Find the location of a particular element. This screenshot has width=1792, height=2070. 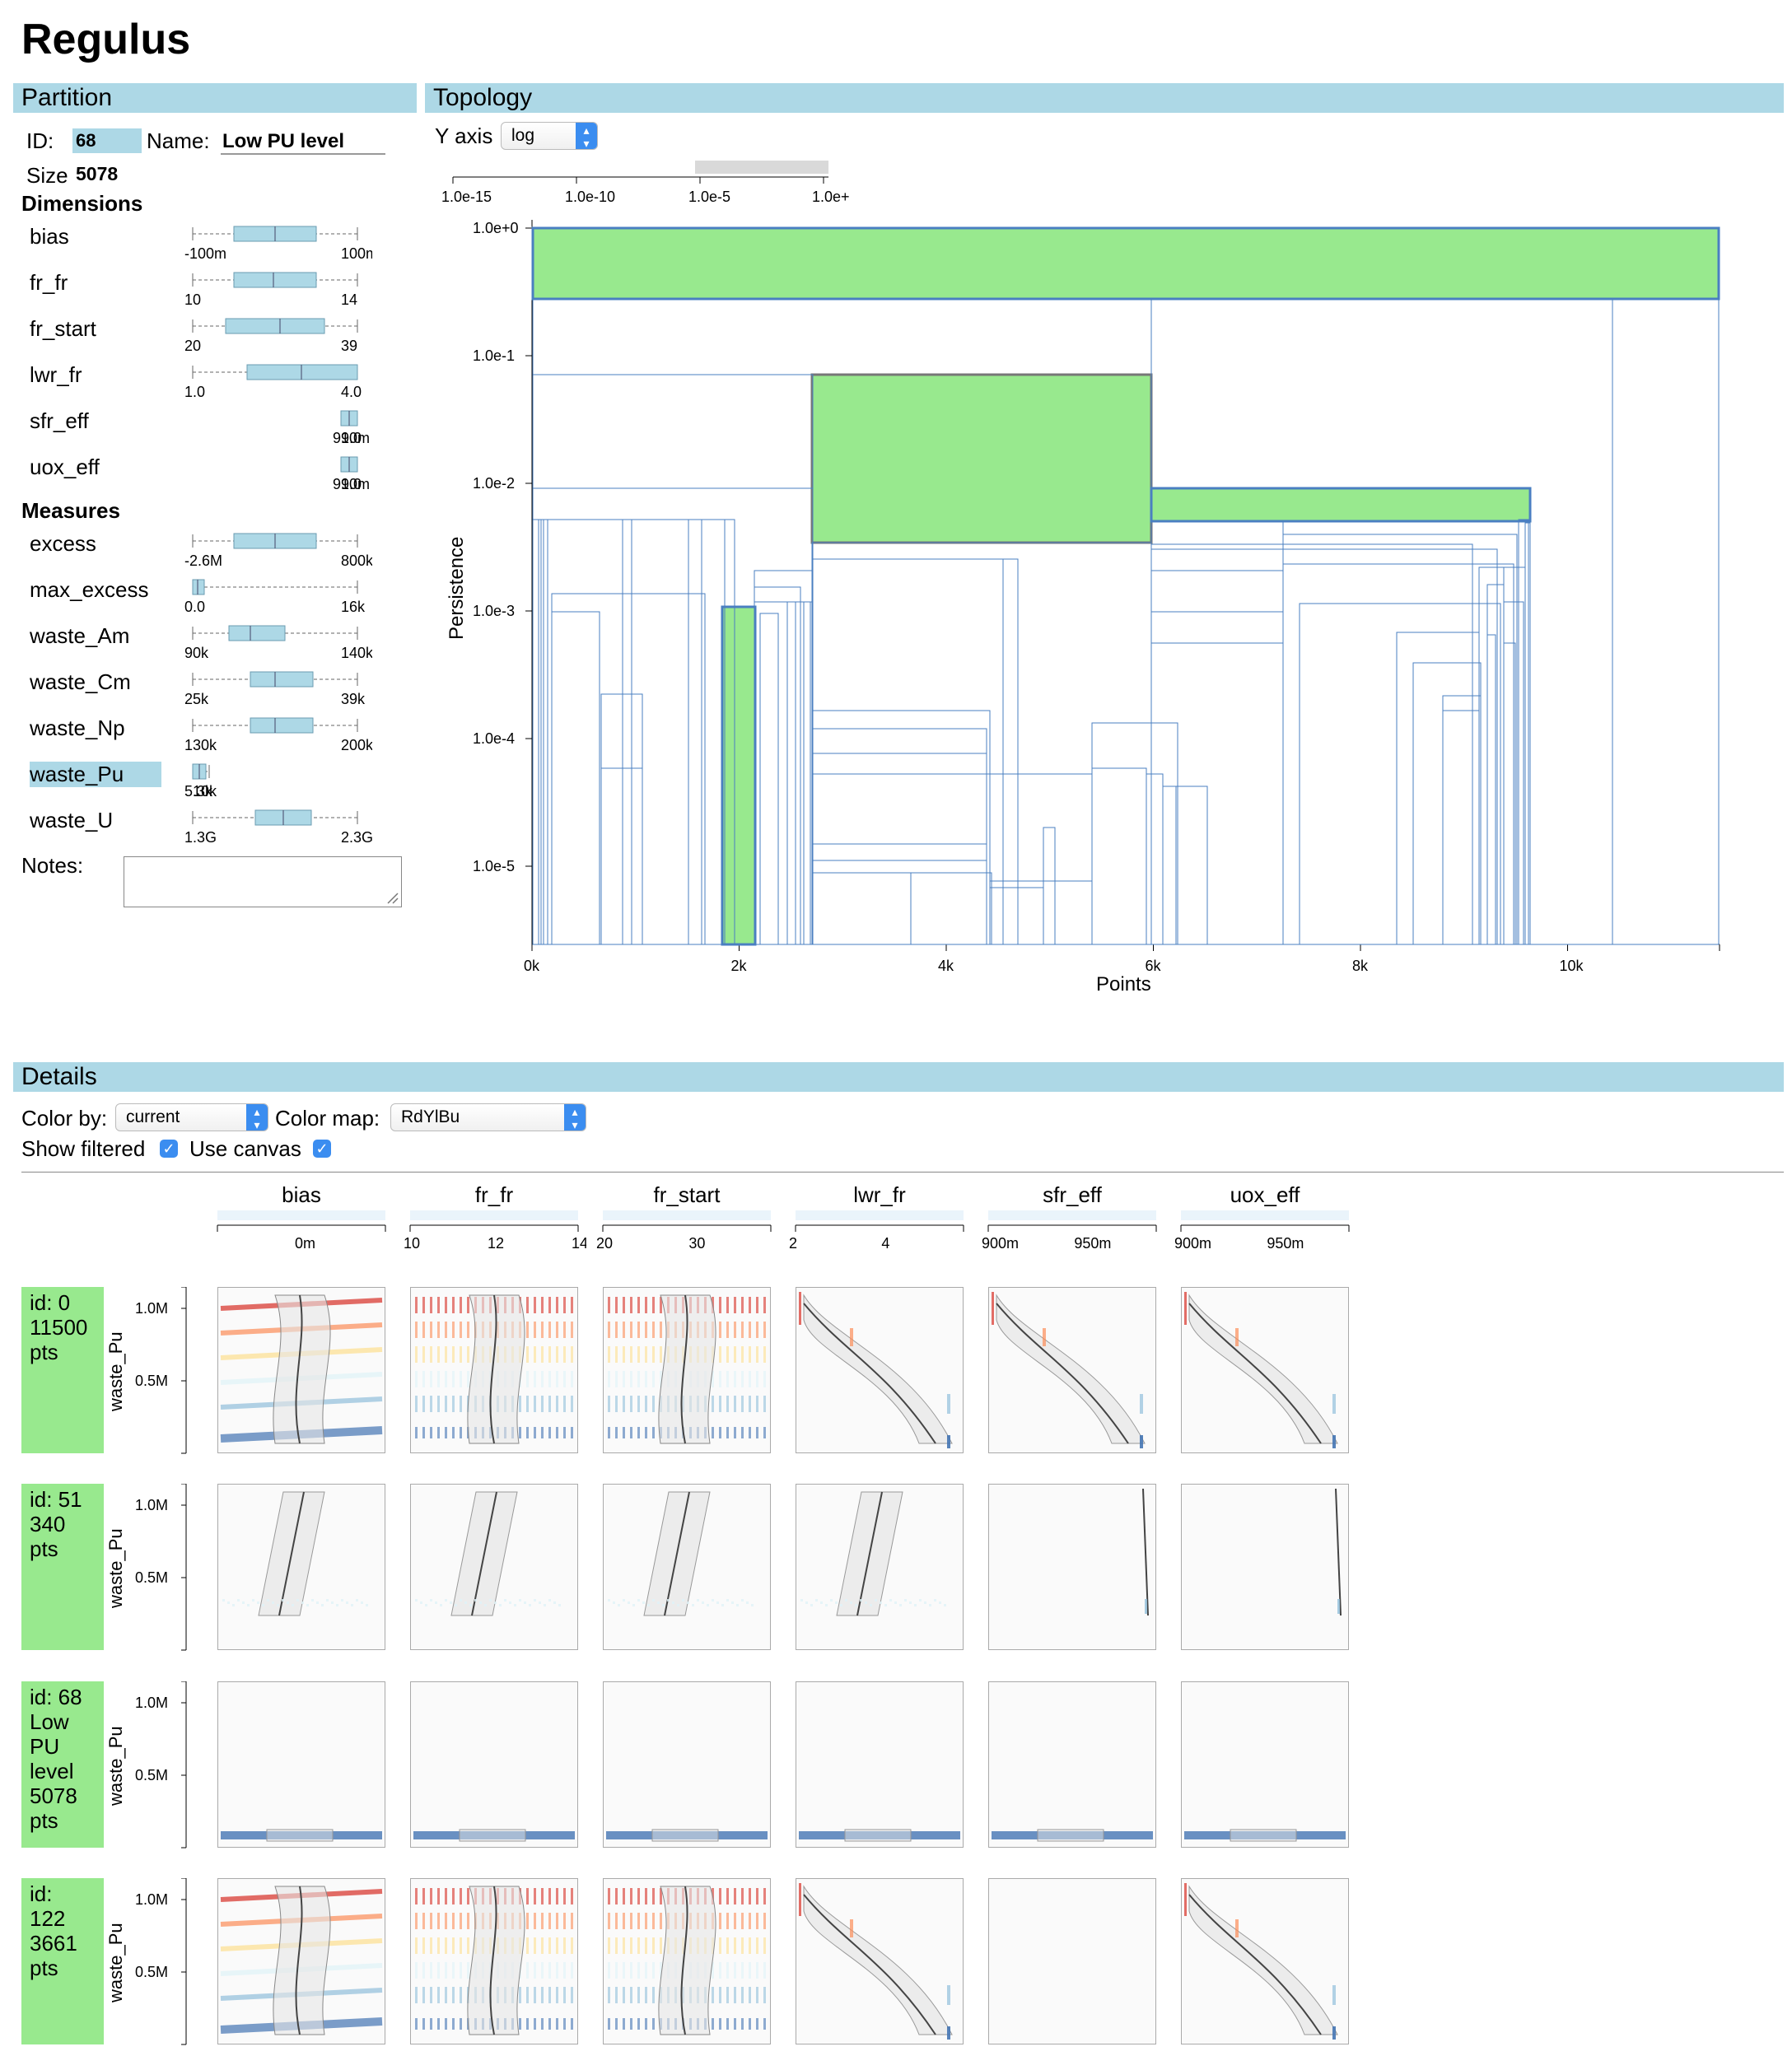

y-tick-label: 1.0e-1 is located at coordinates (494, 355).